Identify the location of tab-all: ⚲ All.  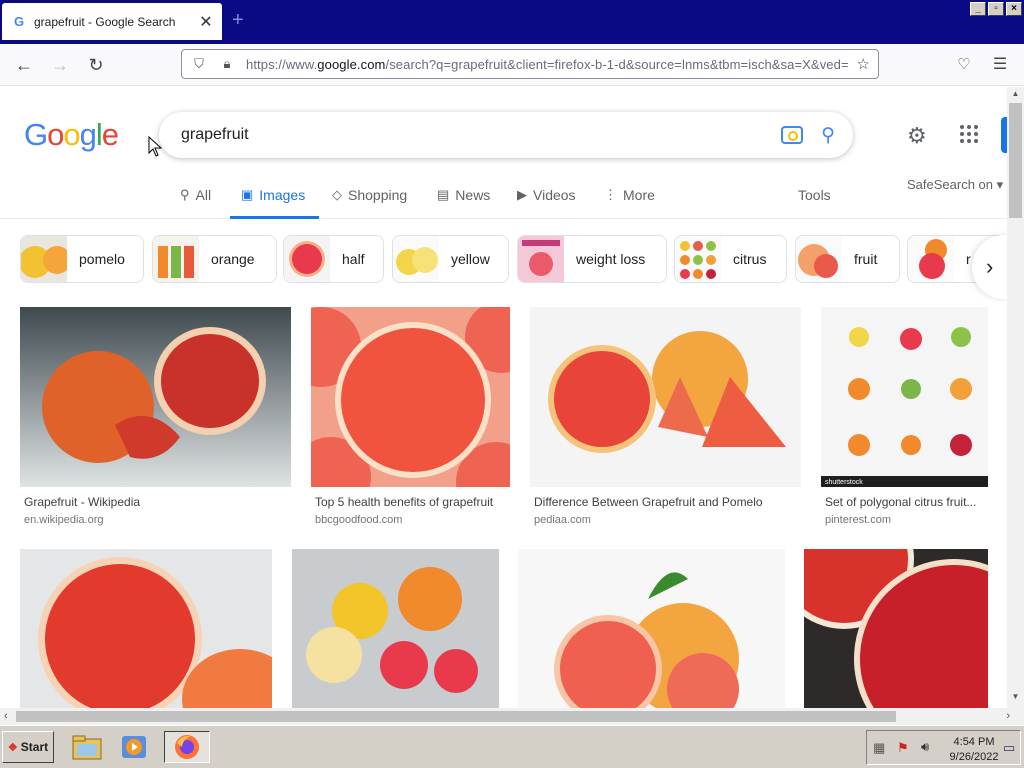
(195, 195).